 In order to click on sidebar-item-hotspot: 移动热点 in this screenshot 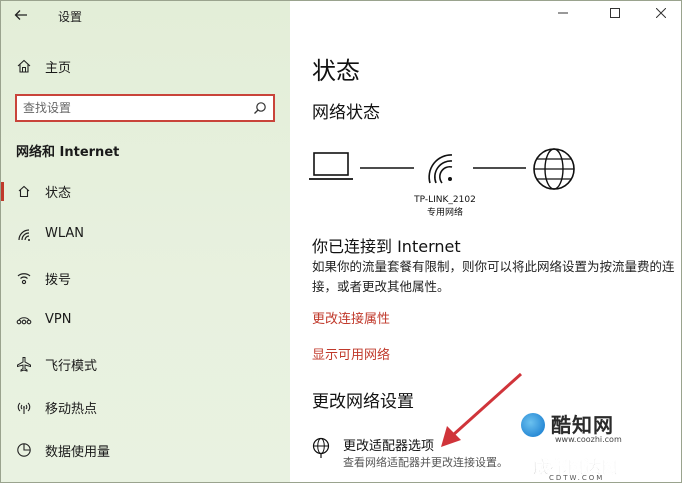, I will do `click(145, 407)`.